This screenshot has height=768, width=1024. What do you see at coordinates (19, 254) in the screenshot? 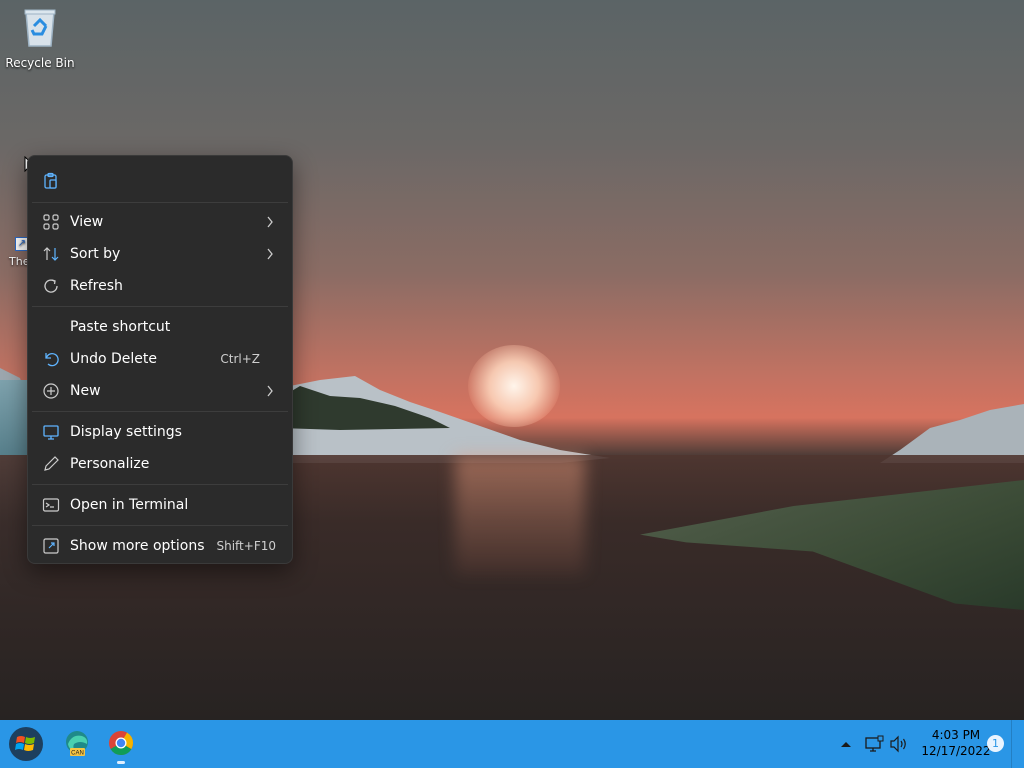
I see `desktop-shortcut: ↗ The` at bounding box center [19, 254].